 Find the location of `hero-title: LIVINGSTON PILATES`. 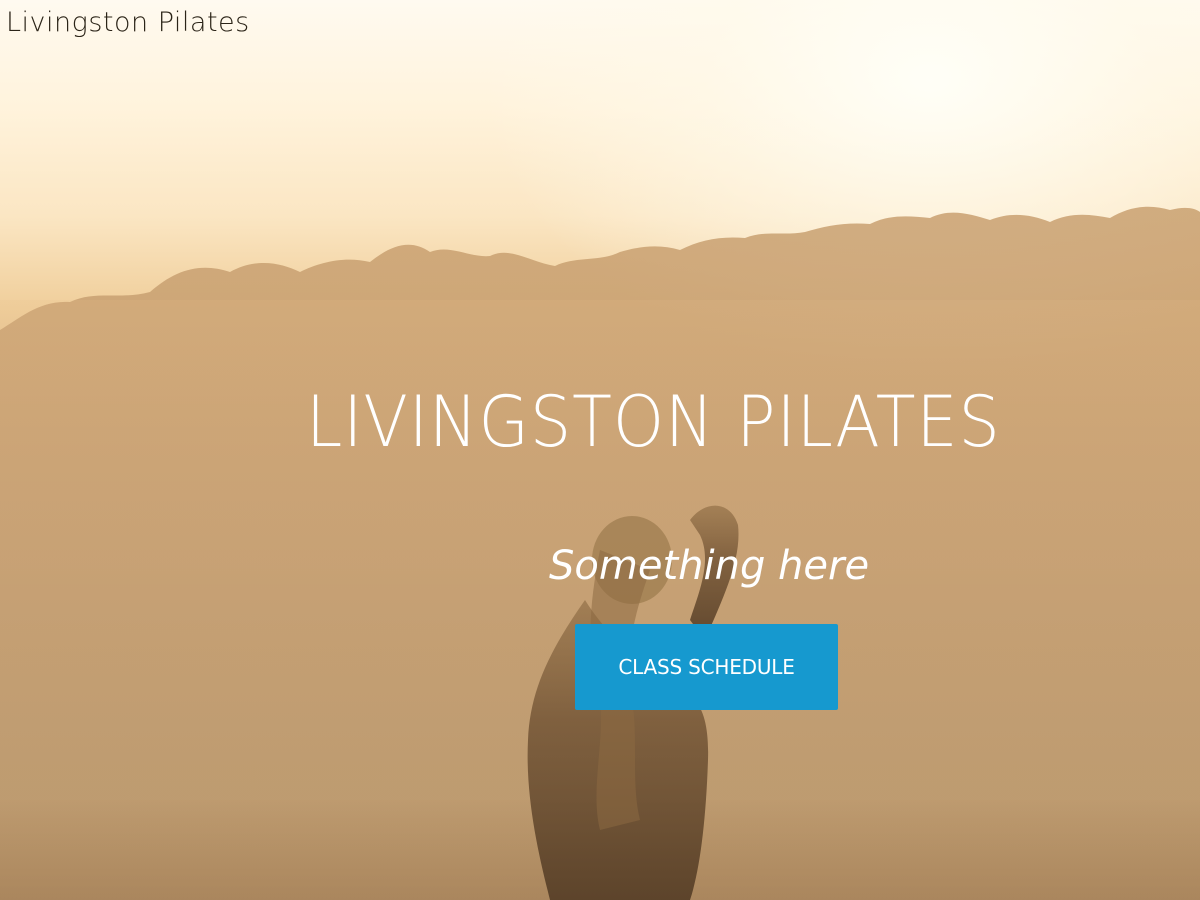

hero-title: LIVINGSTON PILATES is located at coordinates (653, 422).